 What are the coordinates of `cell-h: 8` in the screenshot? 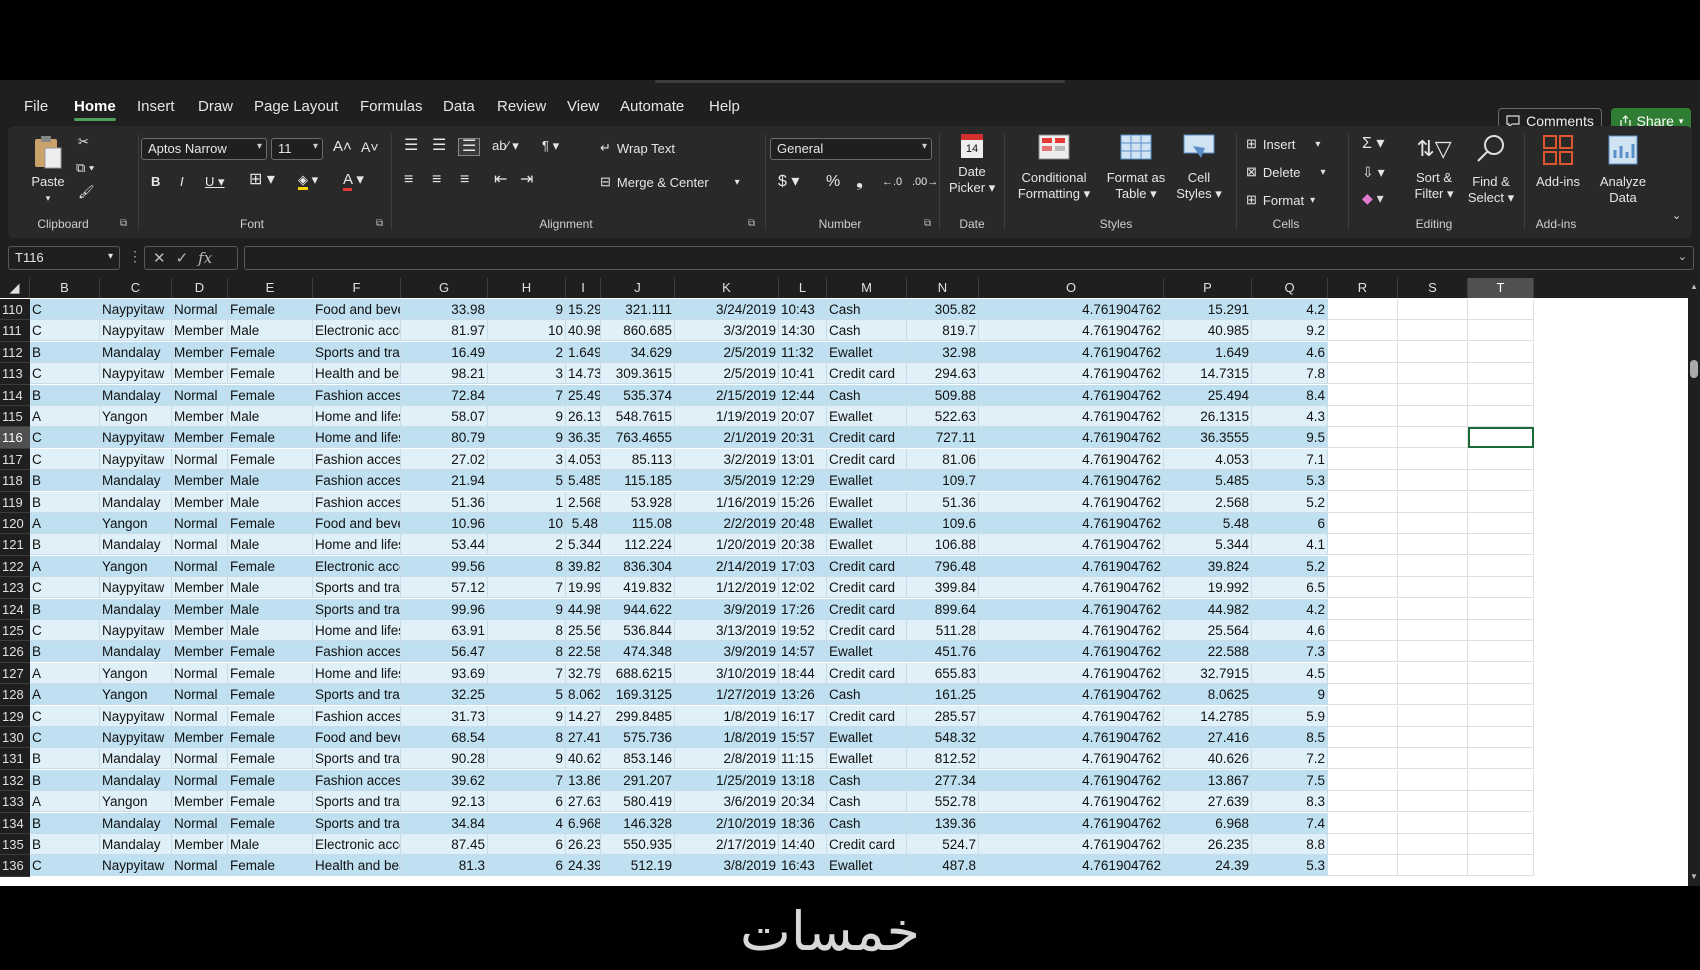 It's located at (527, 737).